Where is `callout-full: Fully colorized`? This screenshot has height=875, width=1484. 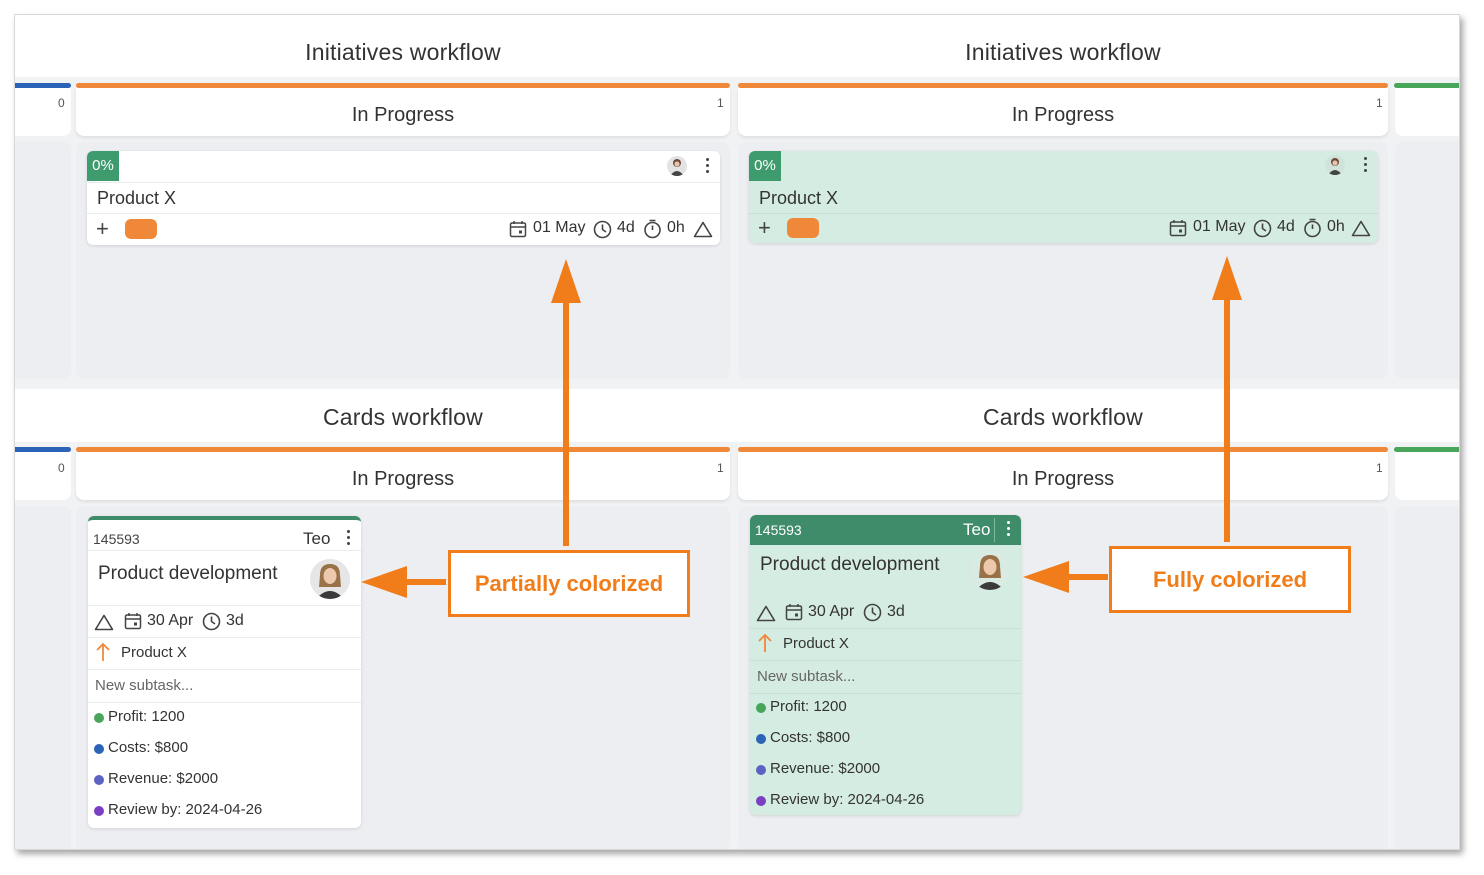
callout-full: Fully colorized is located at coordinates (1230, 579).